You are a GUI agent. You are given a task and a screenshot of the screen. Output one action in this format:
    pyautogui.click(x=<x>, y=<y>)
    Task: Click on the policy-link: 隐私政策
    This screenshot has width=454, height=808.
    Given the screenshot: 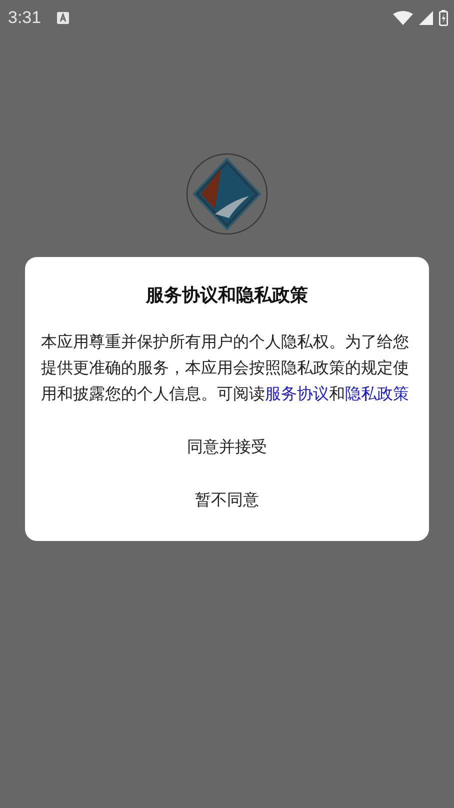 What is the action you would take?
    pyautogui.click(x=377, y=393)
    